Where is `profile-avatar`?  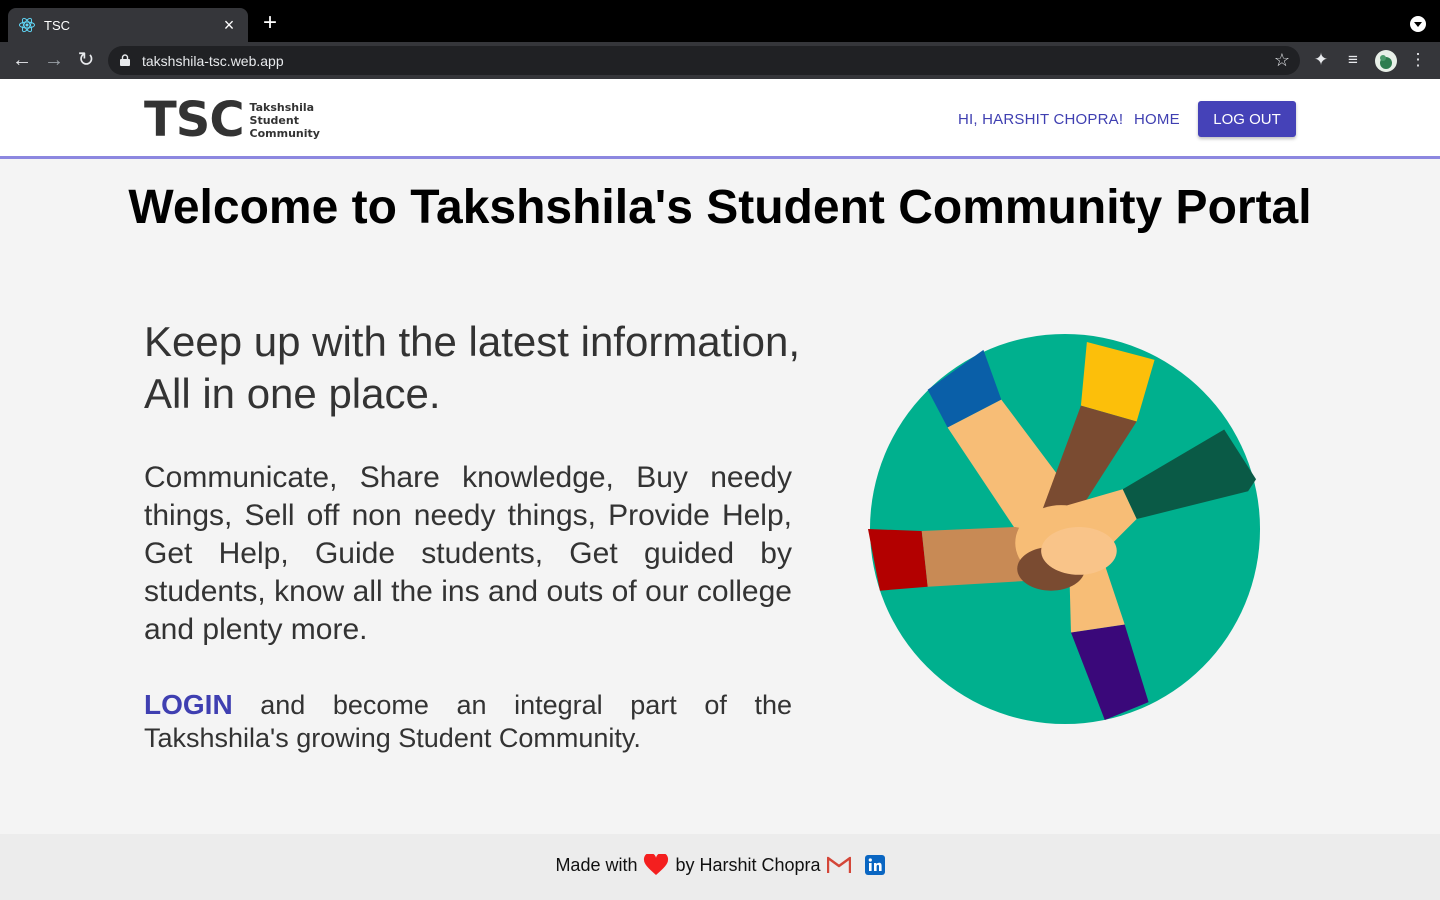 profile-avatar is located at coordinates (1386, 61).